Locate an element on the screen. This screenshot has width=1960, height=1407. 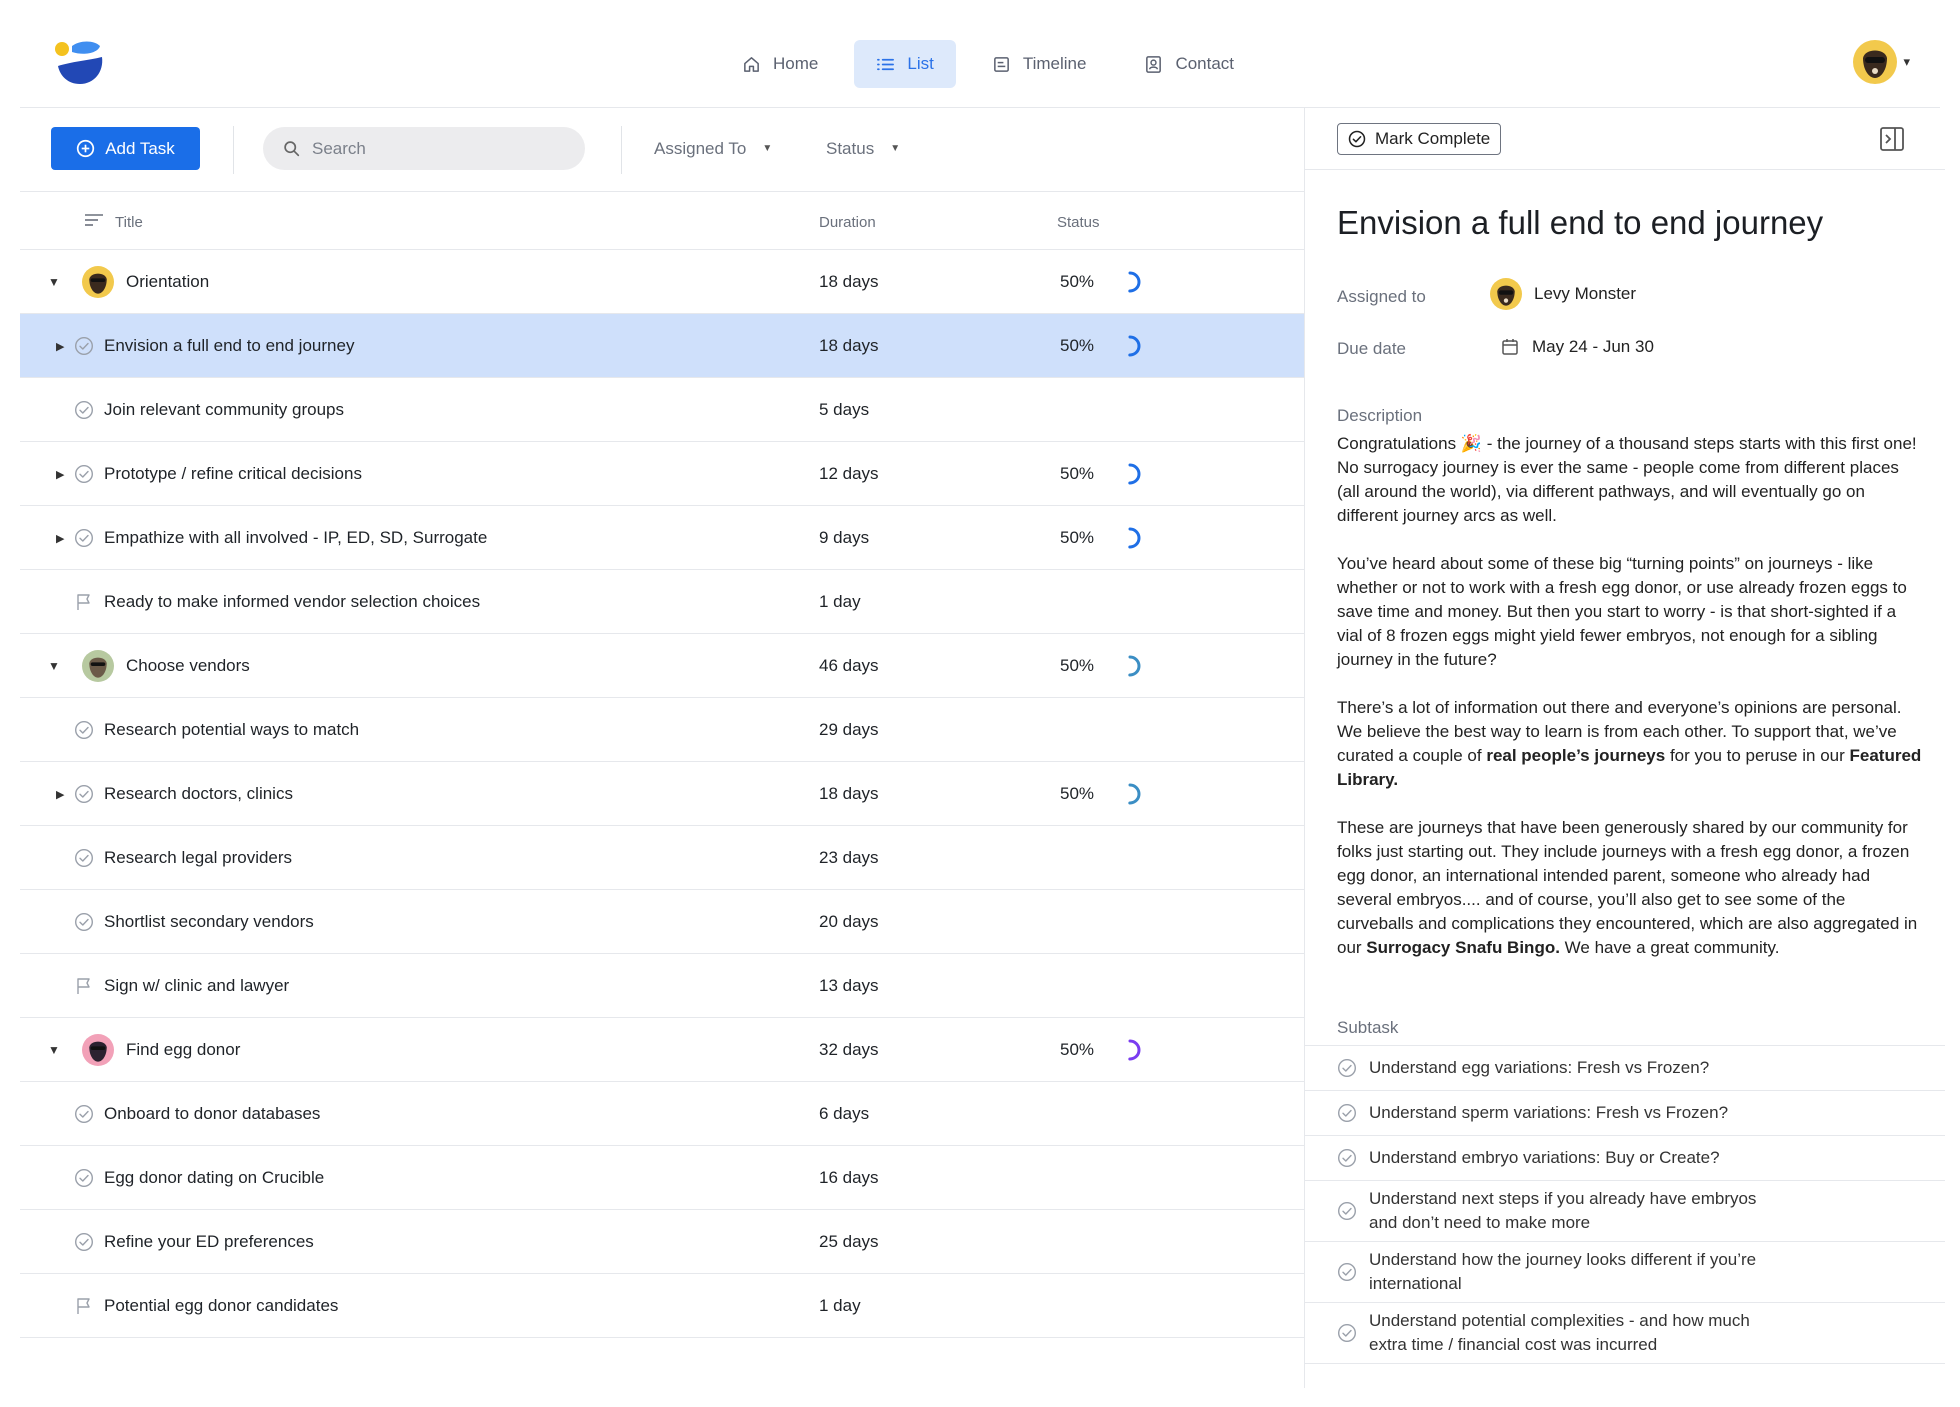
nav-contact-label: Contact is located at coordinates (1205, 63).